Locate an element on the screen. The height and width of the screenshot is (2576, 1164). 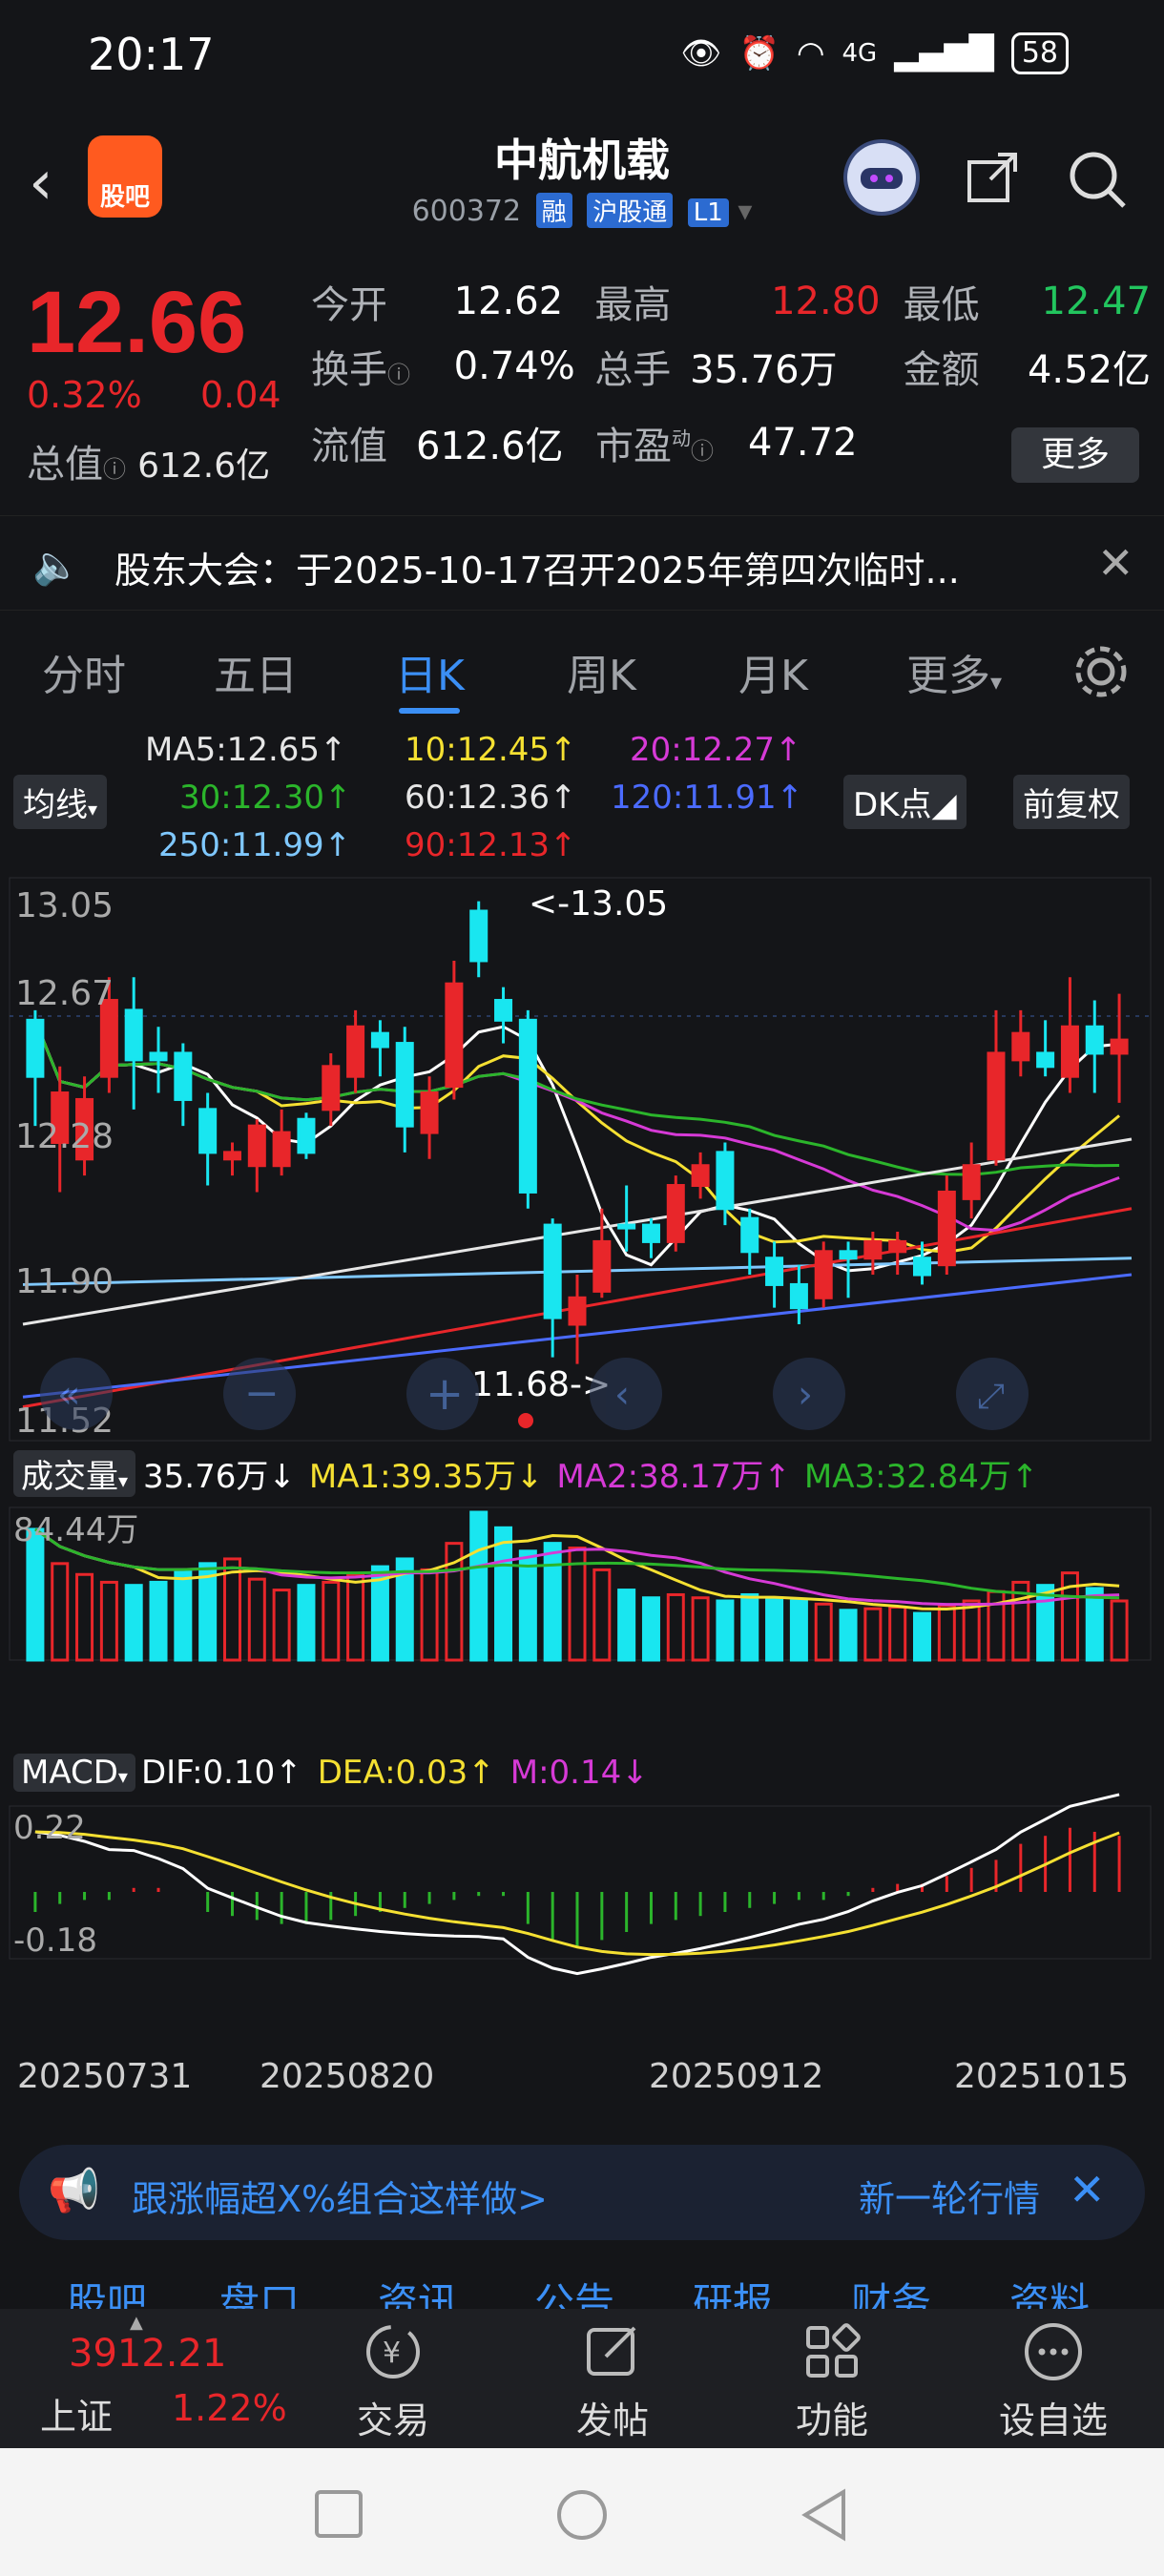
current-price: 12.66 is located at coordinates (137, 322).